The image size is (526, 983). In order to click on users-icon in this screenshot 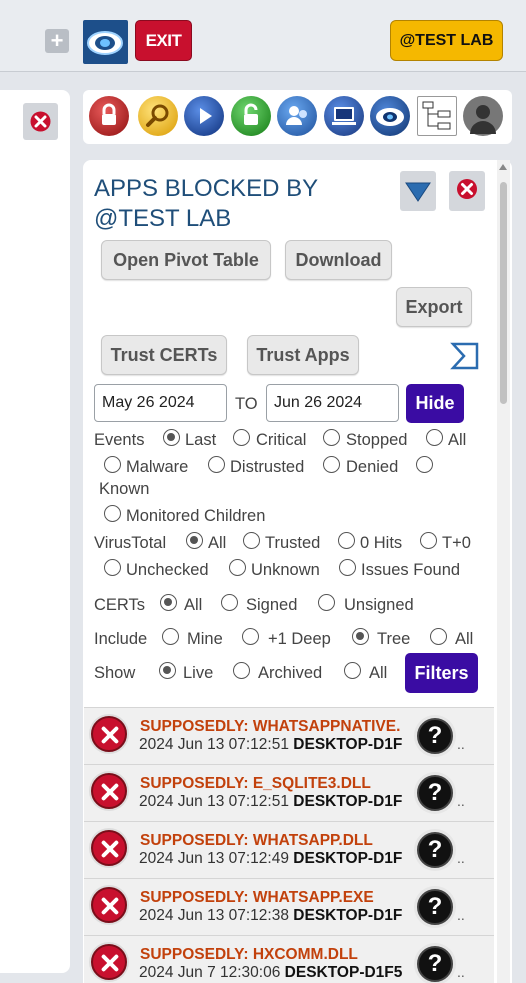, I will do `click(297, 116)`.